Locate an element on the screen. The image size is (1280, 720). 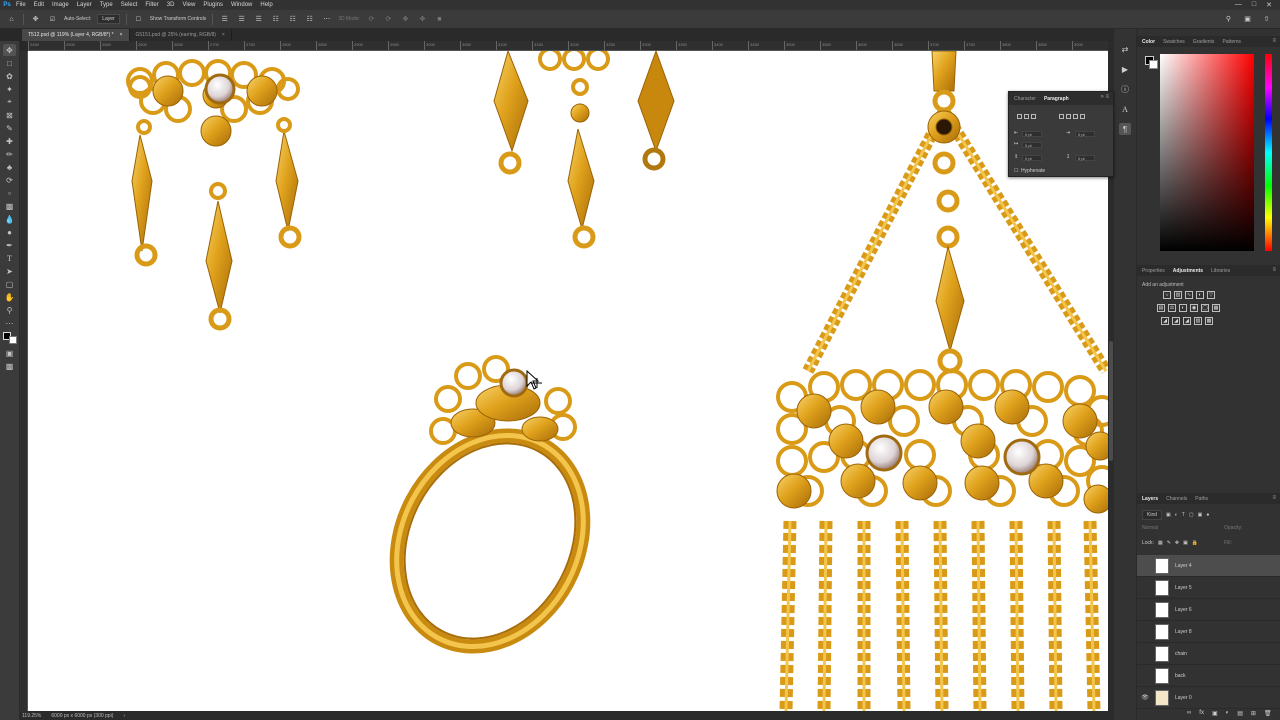
delete-layer-icon: 🗑 is located at coordinates (1268, 713).